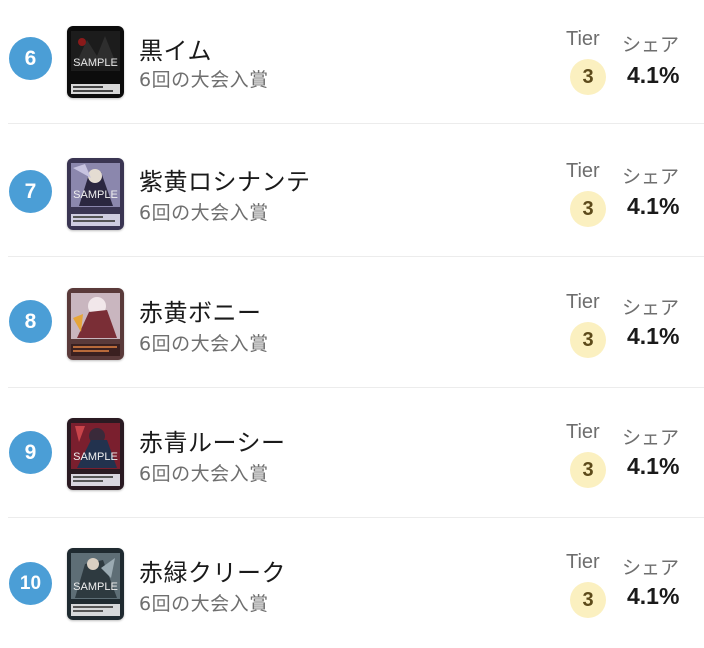  I want to click on purple-card-thumbnail-icon: SAMPLE, so click(95, 194).